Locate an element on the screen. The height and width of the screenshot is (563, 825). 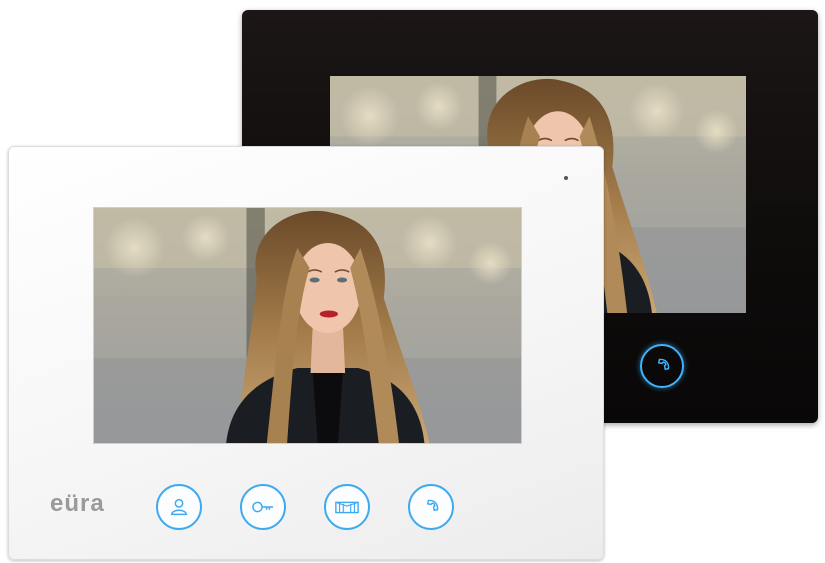
user-icon is located at coordinates (179, 507).